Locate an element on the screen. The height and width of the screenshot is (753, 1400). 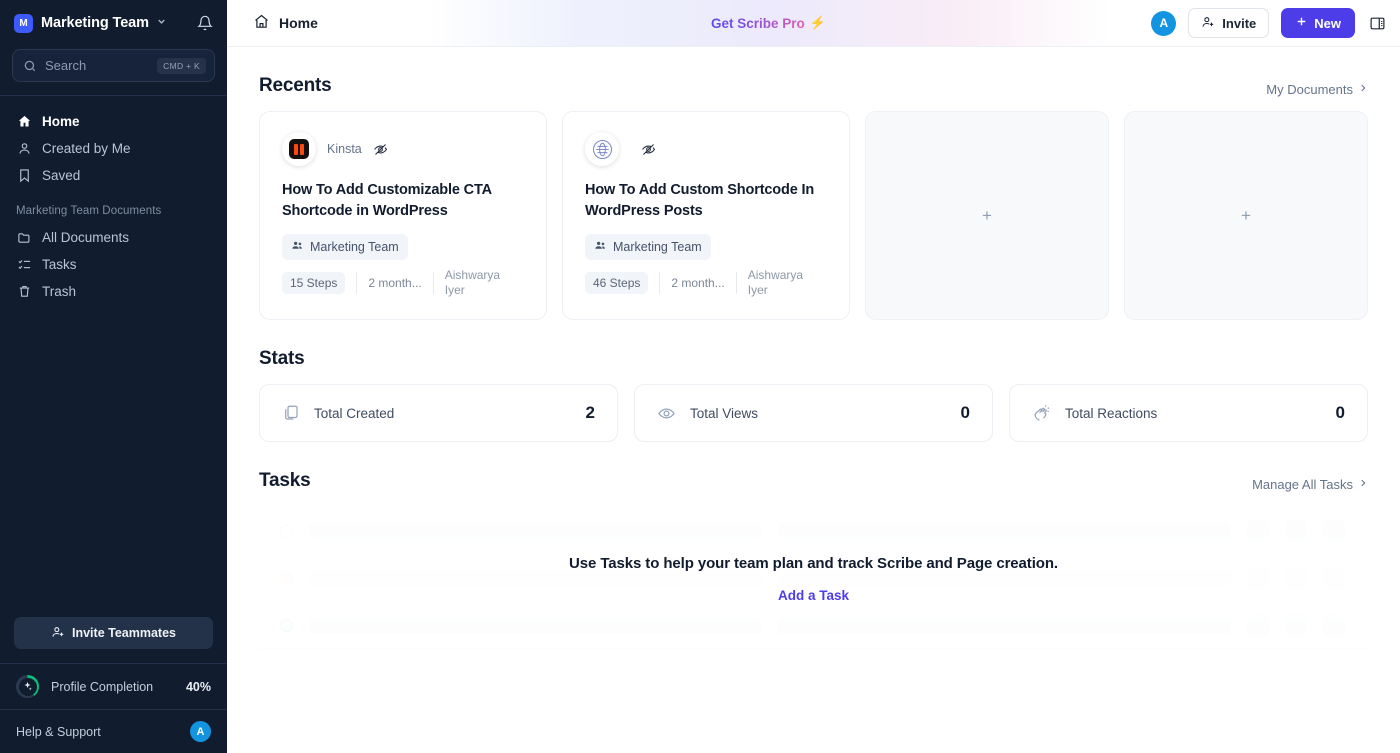
sidebar-item-label: Tasks is located at coordinates (59, 264).